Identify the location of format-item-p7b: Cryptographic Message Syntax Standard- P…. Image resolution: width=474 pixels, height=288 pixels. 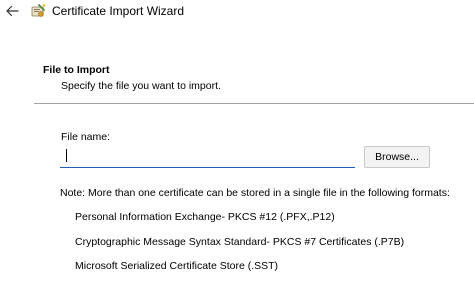
(240, 242).